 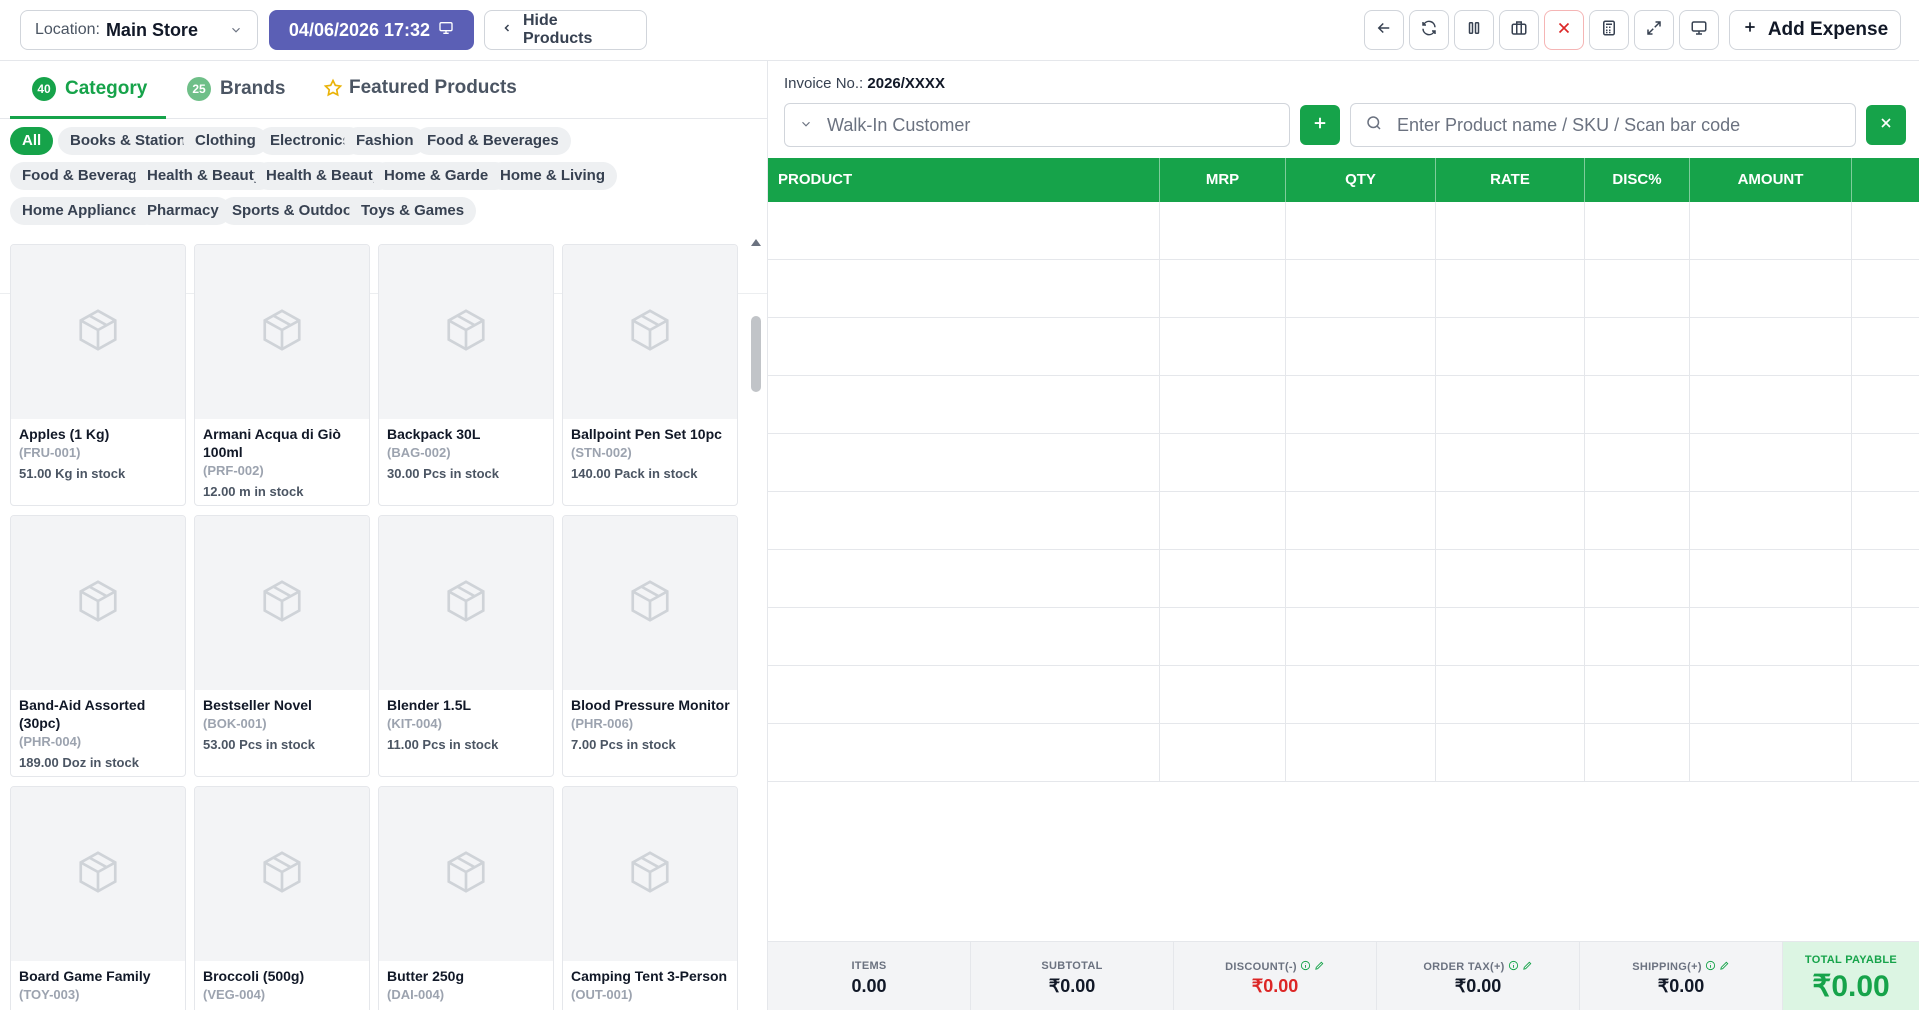 I want to click on pause-button, so click(x=1474, y=30).